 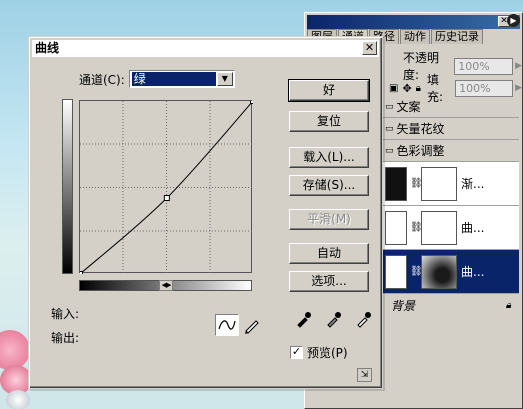 What do you see at coordinates (403, 305) in the screenshot?
I see `background-layer-name: 背景` at bounding box center [403, 305].